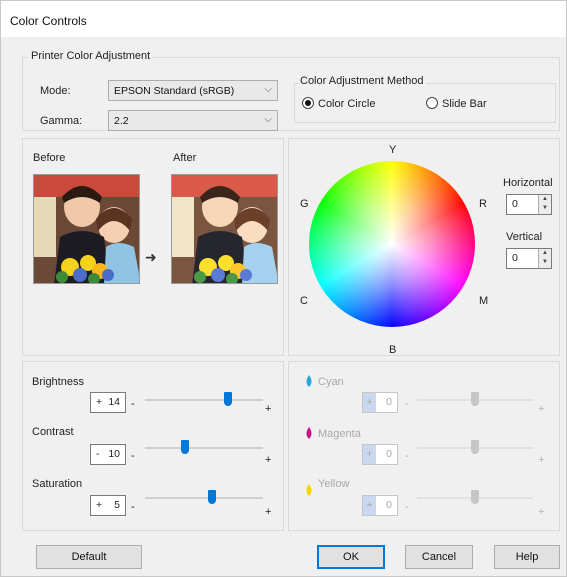  I want to click on magenta-slider-thumb, so click(475, 447).